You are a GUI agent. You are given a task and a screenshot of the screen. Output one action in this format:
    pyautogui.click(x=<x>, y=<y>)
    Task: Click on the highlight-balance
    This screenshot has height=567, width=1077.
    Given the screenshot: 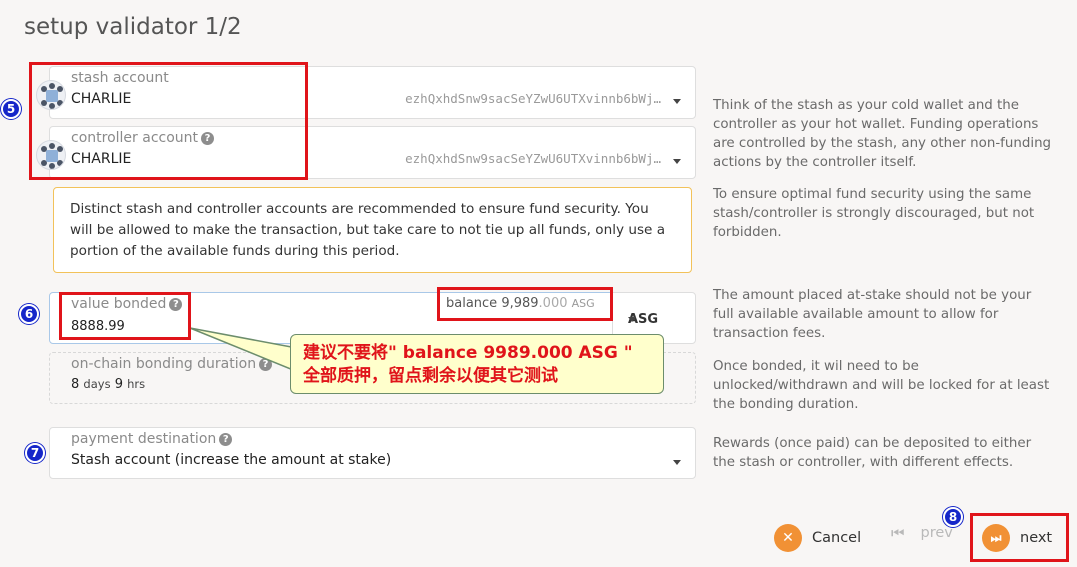 What is the action you would take?
    pyautogui.click(x=525, y=304)
    